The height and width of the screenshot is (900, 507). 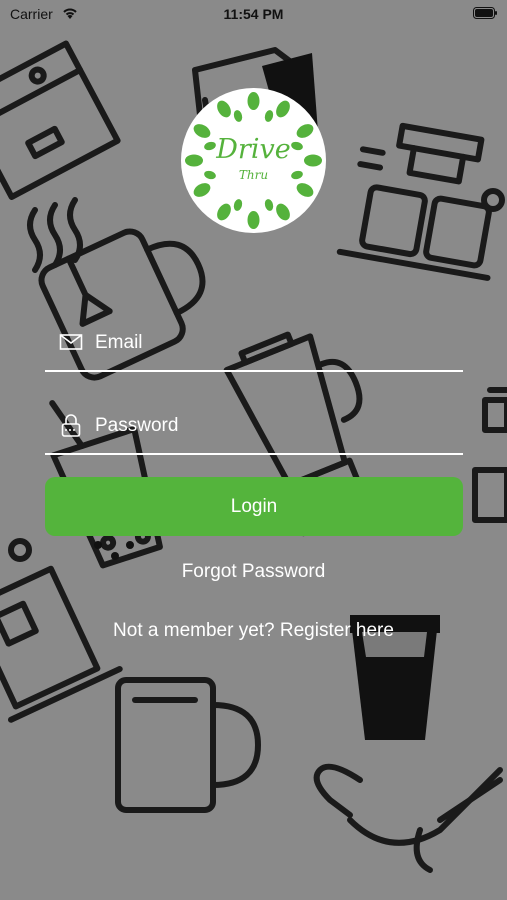 What do you see at coordinates (253, 572) in the screenshot?
I see `forgot-password-link: Forgot Password` at bounding box center [253, 572].